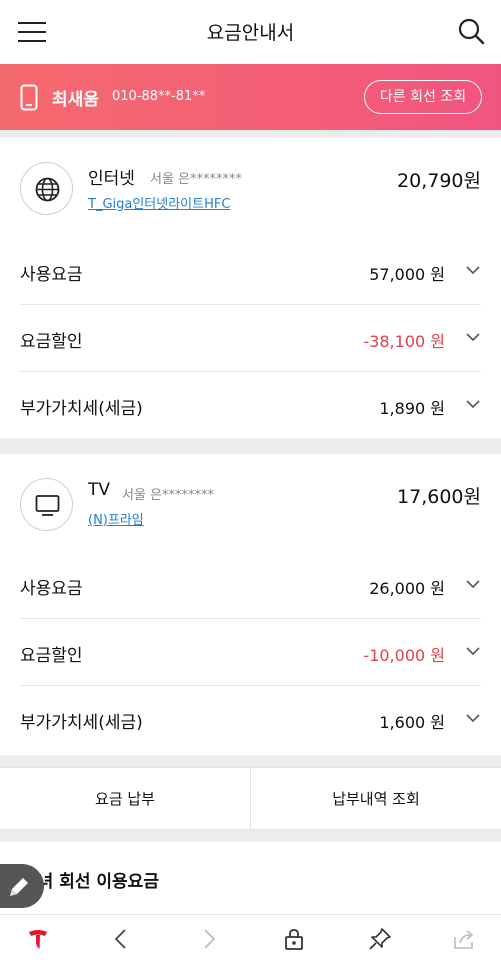 Image resolution: width=501 pixels, height=960 pixels. What do you see at coordinates (250, 652) in the screenshot?
I see `discount-row: 요금할인 -10,000 원` at bounding box center [250, 652].